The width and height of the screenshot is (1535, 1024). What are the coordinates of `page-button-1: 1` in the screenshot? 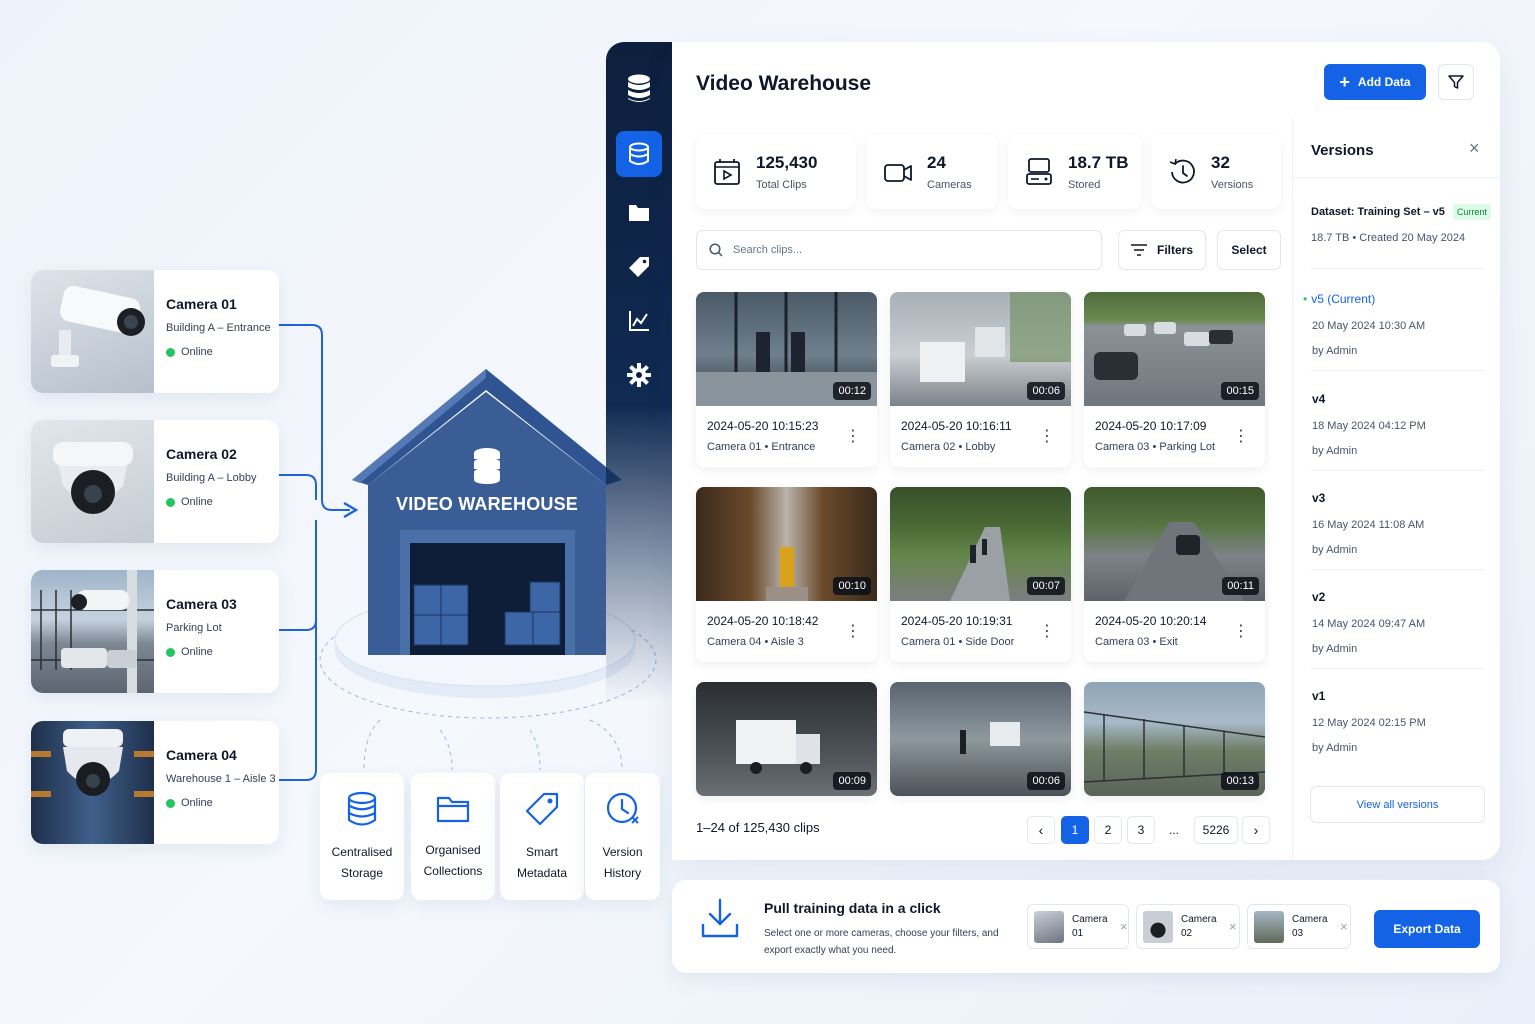 It's located at (1075, 830).